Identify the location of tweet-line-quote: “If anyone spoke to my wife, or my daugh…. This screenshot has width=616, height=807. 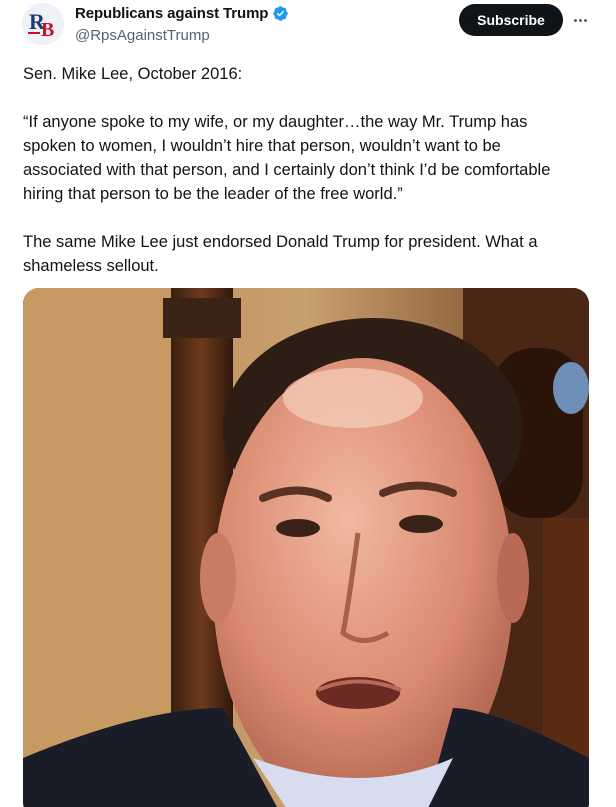
(287, 158).